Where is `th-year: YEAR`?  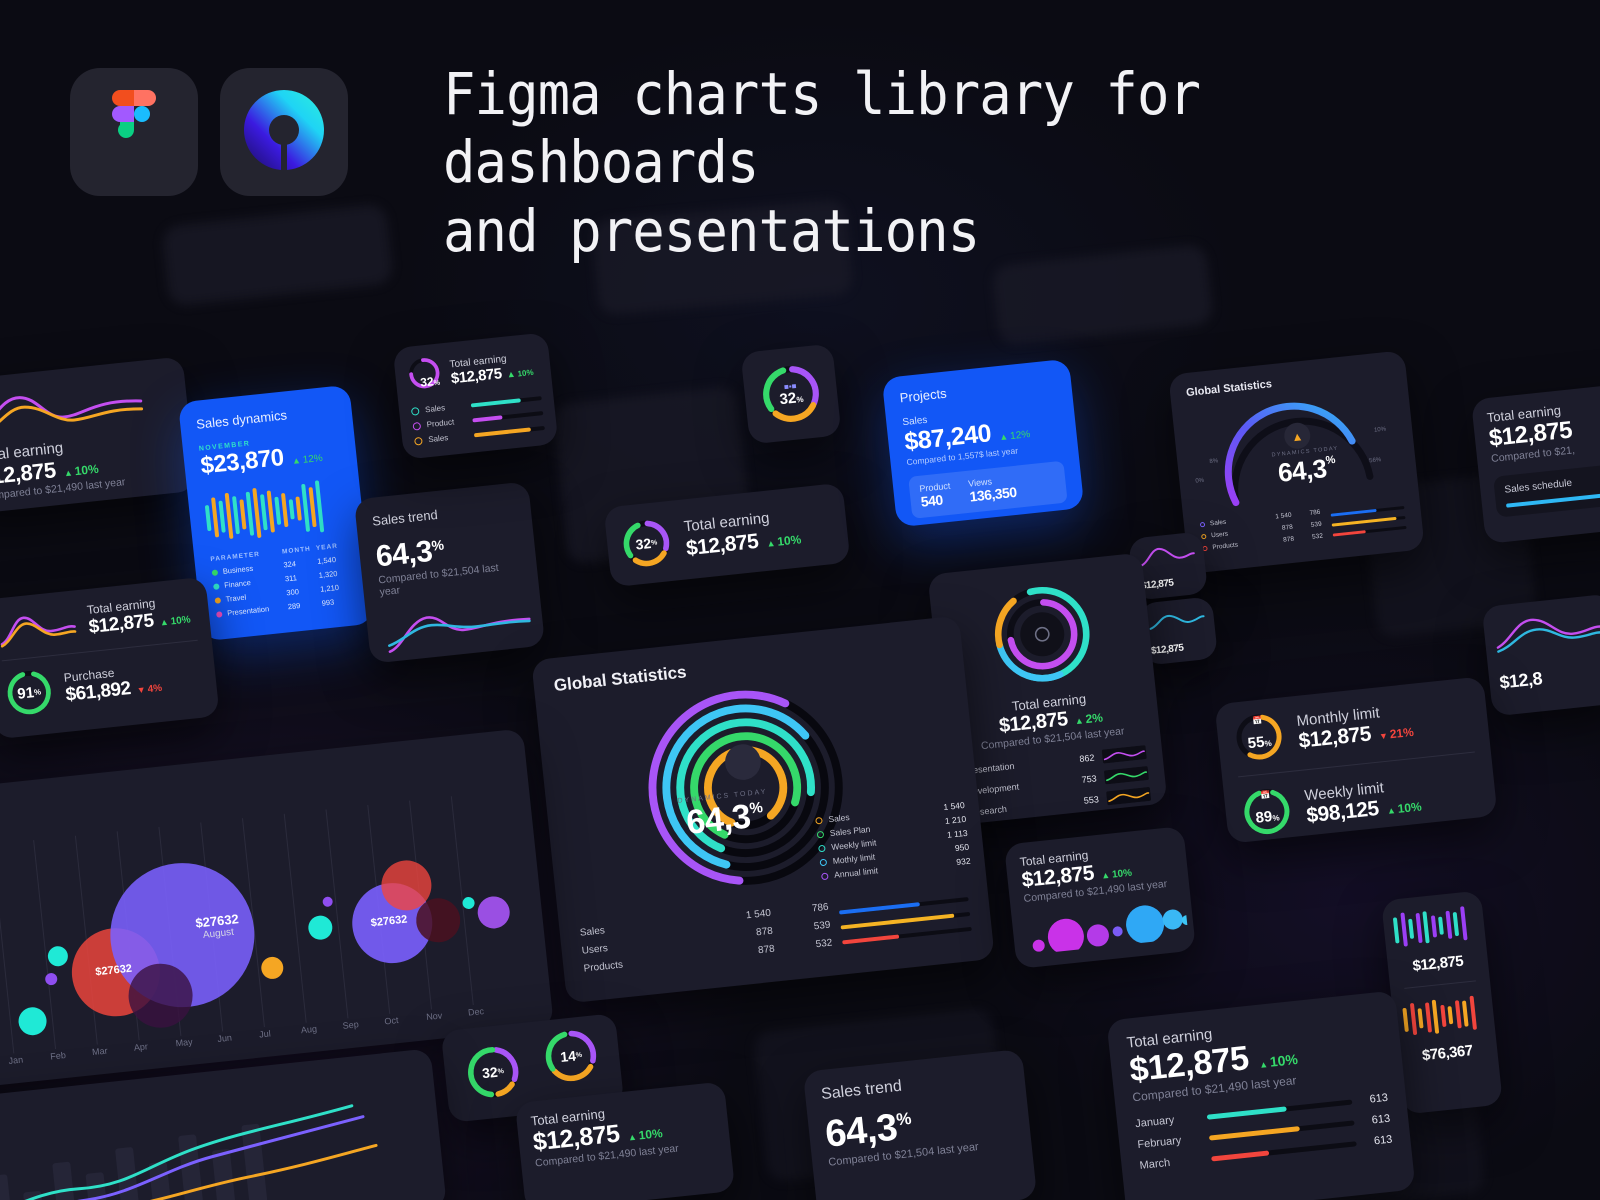
th-year: YEAR is located at coordinates (327, 547).